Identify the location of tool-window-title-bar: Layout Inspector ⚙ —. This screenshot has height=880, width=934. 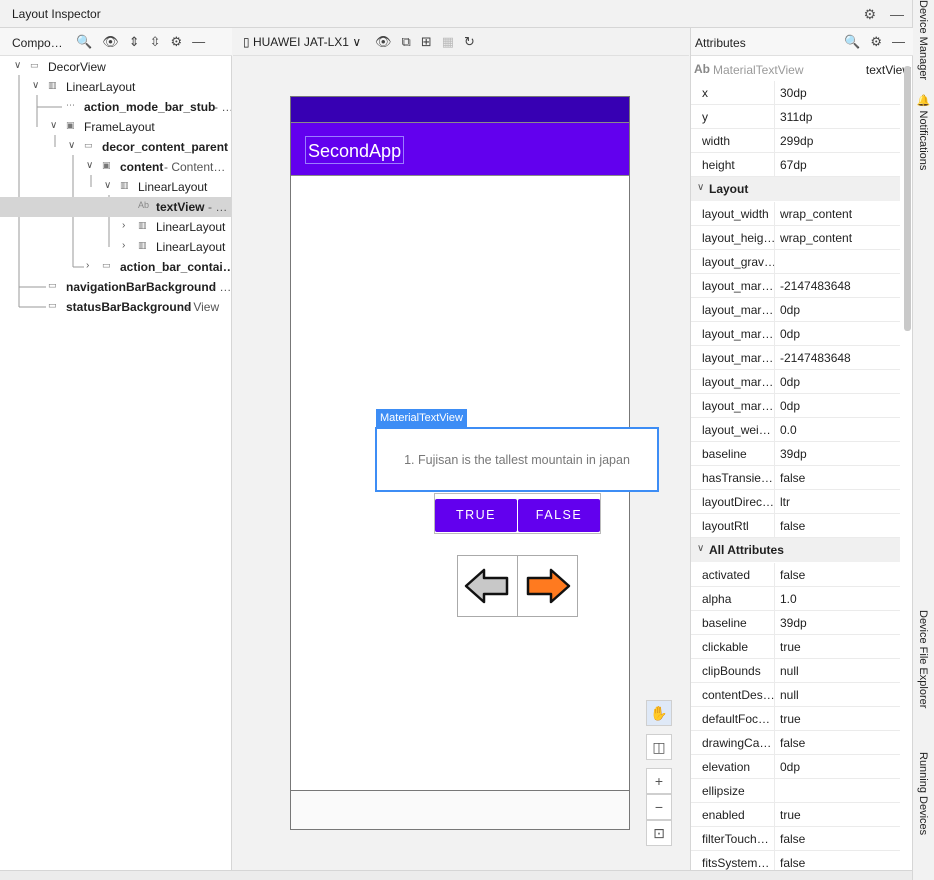
(456, 14).